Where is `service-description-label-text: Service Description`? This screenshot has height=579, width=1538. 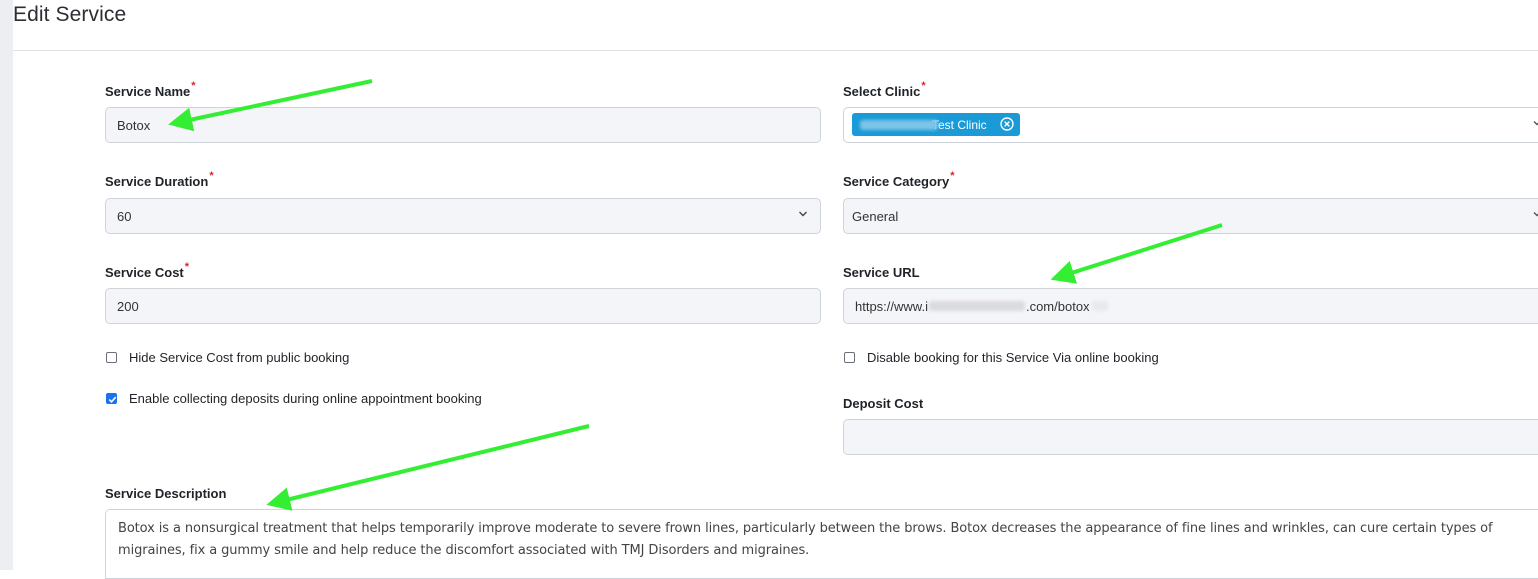 service-description-label-text: Service Description is located at coordinates (166, 493).